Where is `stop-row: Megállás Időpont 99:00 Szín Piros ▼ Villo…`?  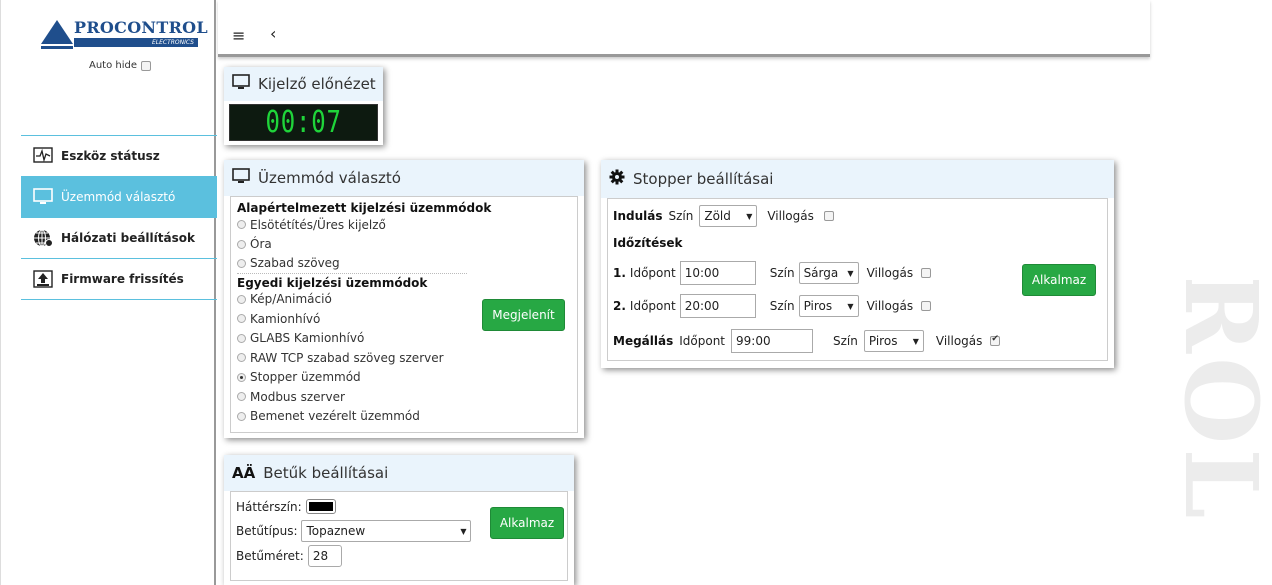
stop-row: Megállás Időpont 99:00 Szín Piros ▼ Villo… is located at coordinates (807, 341).